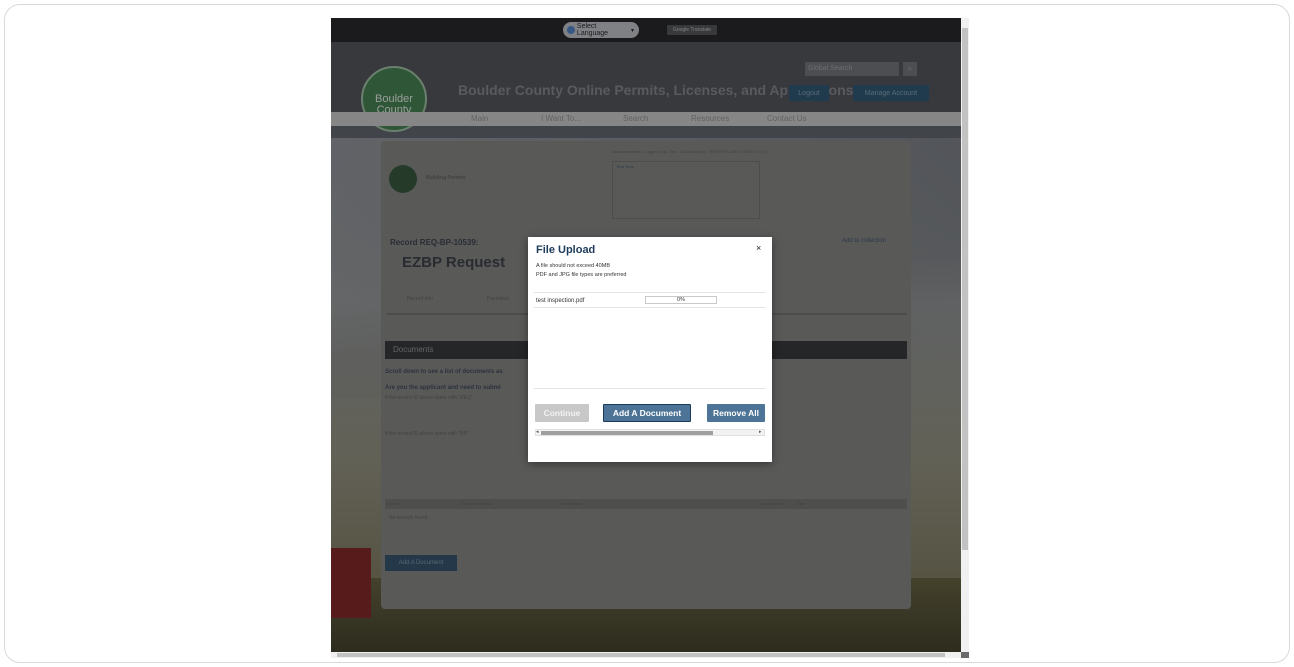 The height and width of the screenshot is (667, 1294). I want to click on file-name: test inspection.pdf, so click(560, 301).